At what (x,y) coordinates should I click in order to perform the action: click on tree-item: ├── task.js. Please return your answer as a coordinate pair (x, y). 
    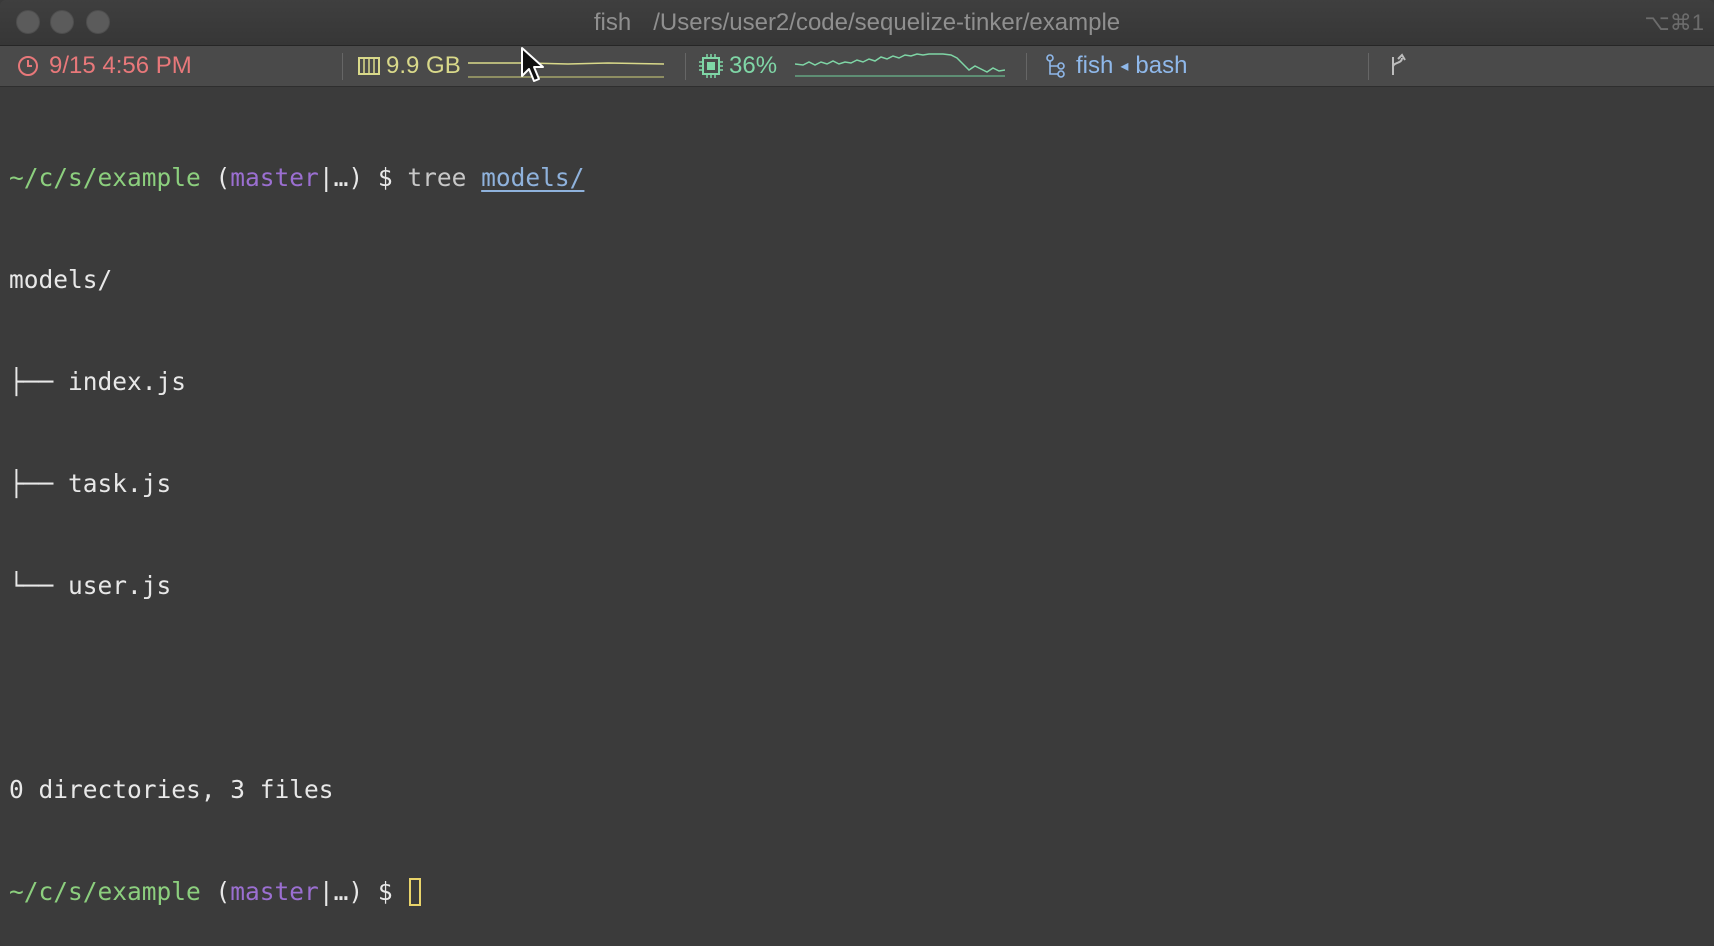
    Looking at the image, I should click on (861, 484).